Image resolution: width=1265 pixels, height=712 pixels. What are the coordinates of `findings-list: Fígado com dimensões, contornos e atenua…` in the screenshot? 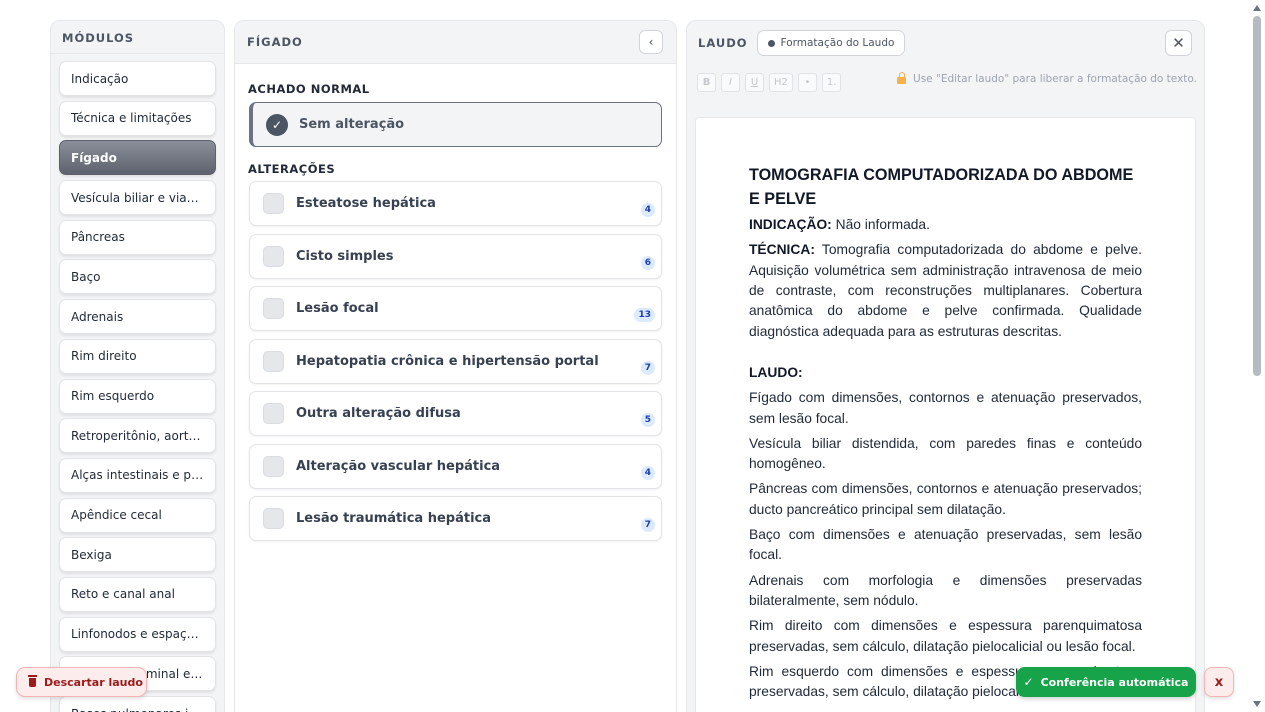 It's located at (945, 550).